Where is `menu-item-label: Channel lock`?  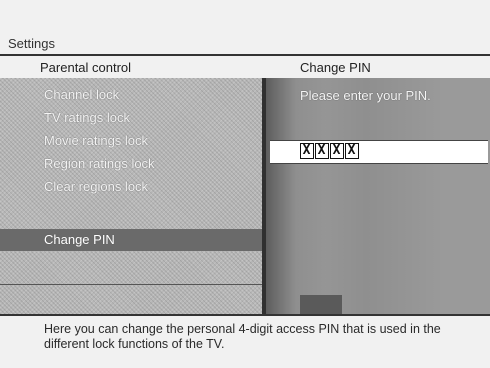 menu-item-label: Channel lock is located at coordinates (82, 94).